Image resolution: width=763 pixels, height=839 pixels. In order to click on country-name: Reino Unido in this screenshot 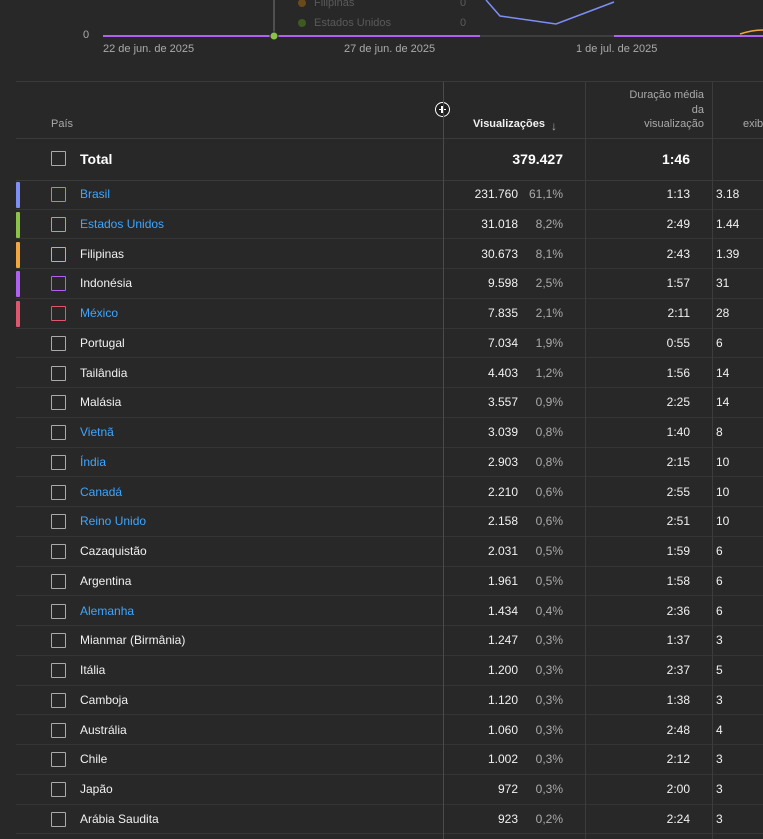, I will do `click(113, 521)`.